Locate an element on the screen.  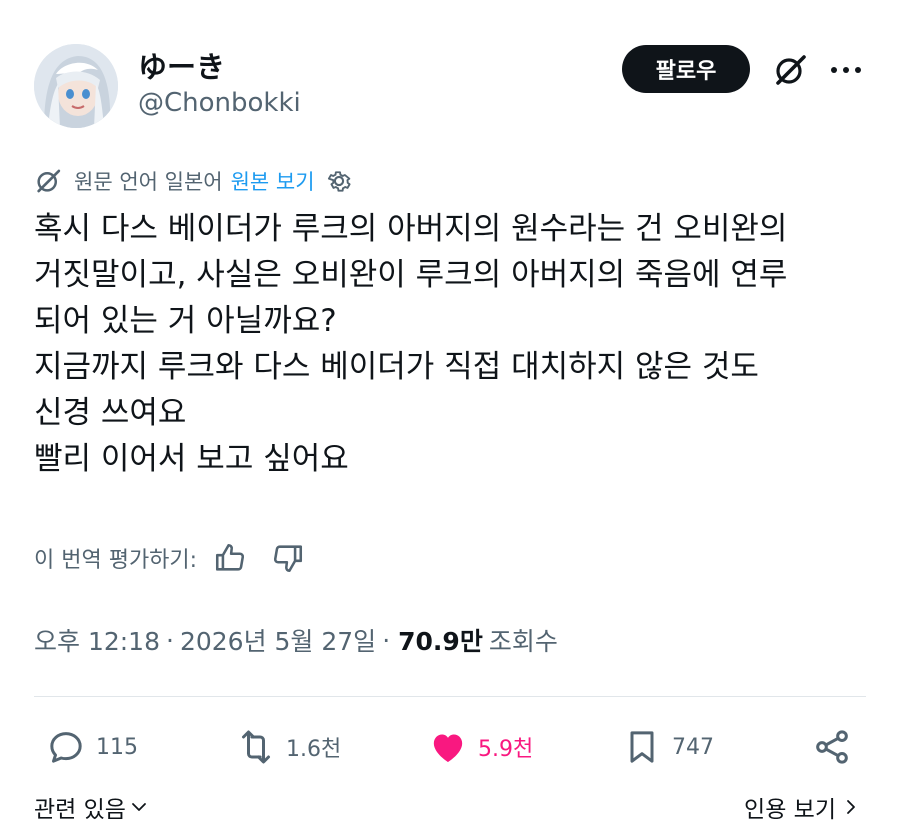
translation-source-label: 원문 언어 일본어 is located at coordinates (148, 182).